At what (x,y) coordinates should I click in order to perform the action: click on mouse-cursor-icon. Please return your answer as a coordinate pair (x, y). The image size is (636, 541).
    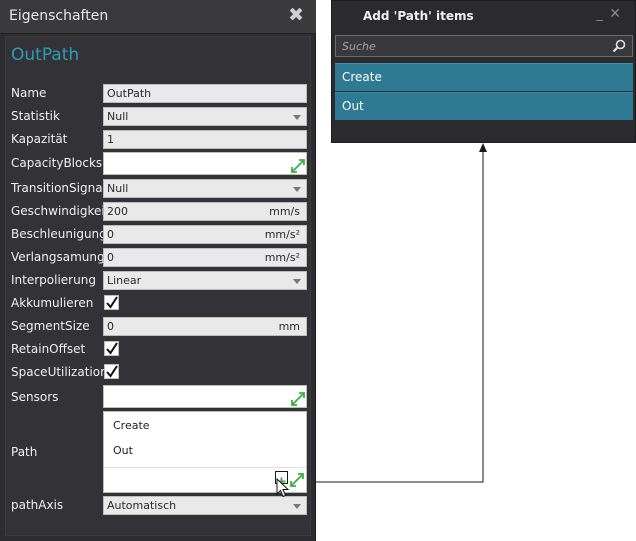
    Looking at the image, I should click on (283, 488).